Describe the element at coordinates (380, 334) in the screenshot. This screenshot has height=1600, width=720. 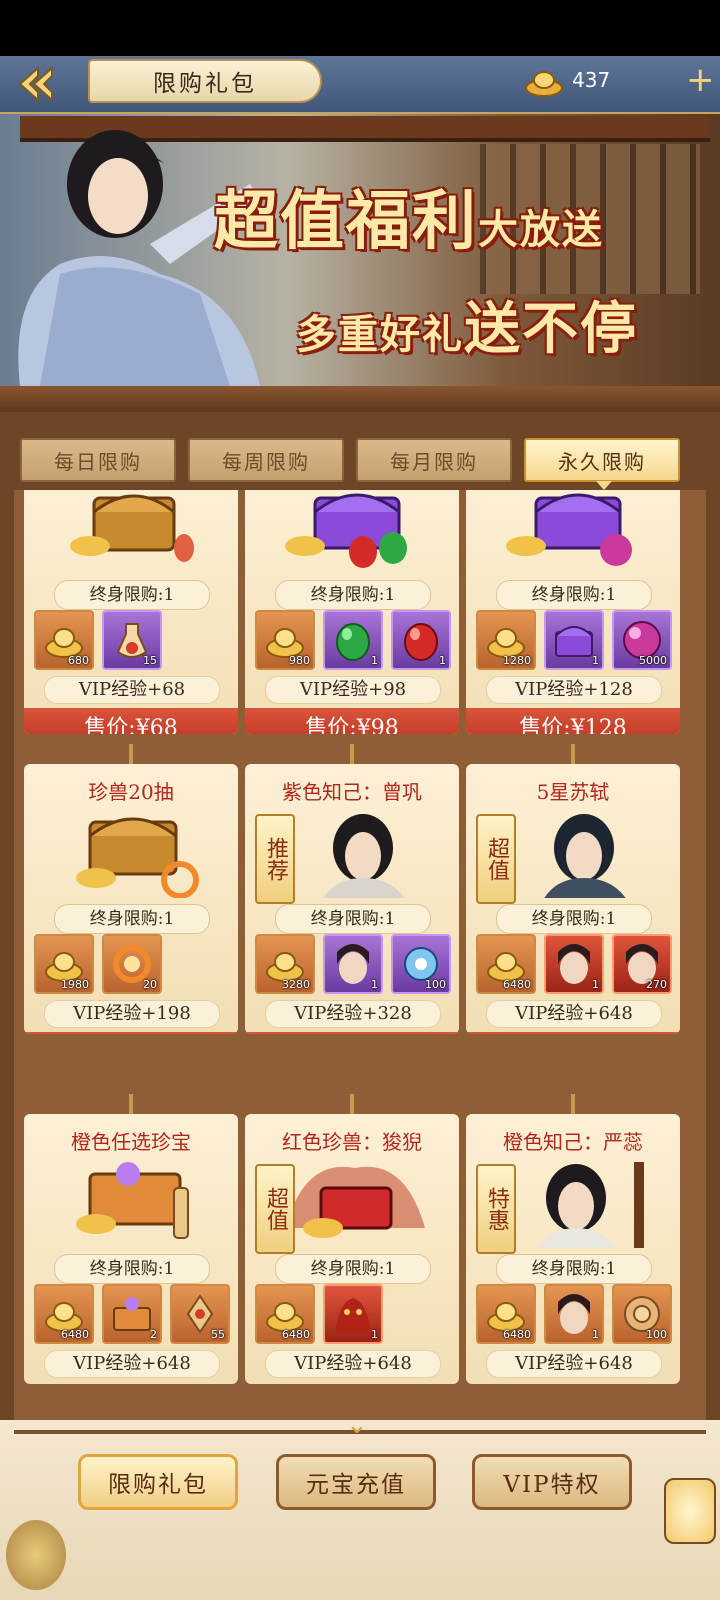
I see `banner-subline-small: 多重好礼` at that location.